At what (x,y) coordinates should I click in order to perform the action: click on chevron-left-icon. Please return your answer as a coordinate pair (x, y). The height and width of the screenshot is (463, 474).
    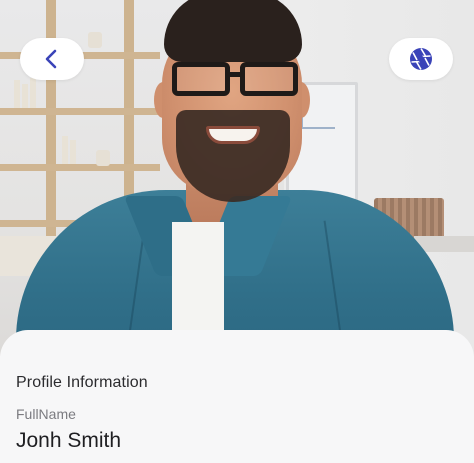
    Looking at the image, I should click on (52, 59).